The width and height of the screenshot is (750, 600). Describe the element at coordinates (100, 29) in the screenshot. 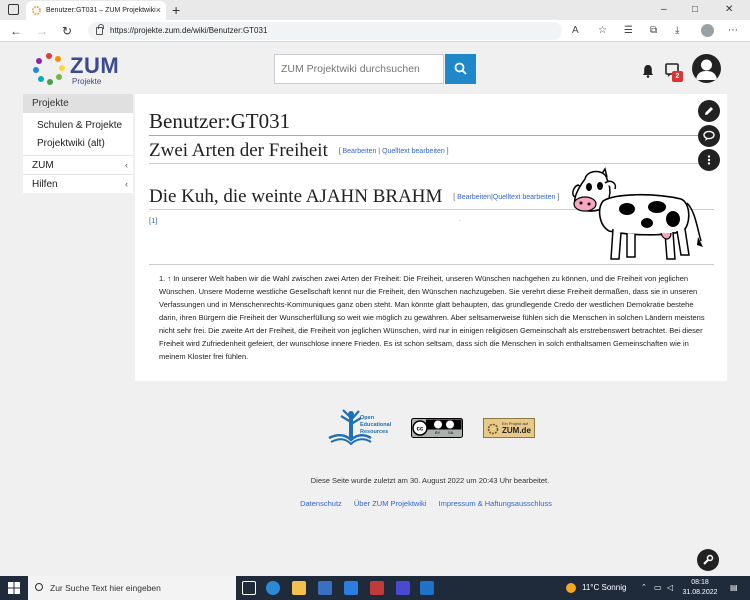

I see `lock-icon` at that location.